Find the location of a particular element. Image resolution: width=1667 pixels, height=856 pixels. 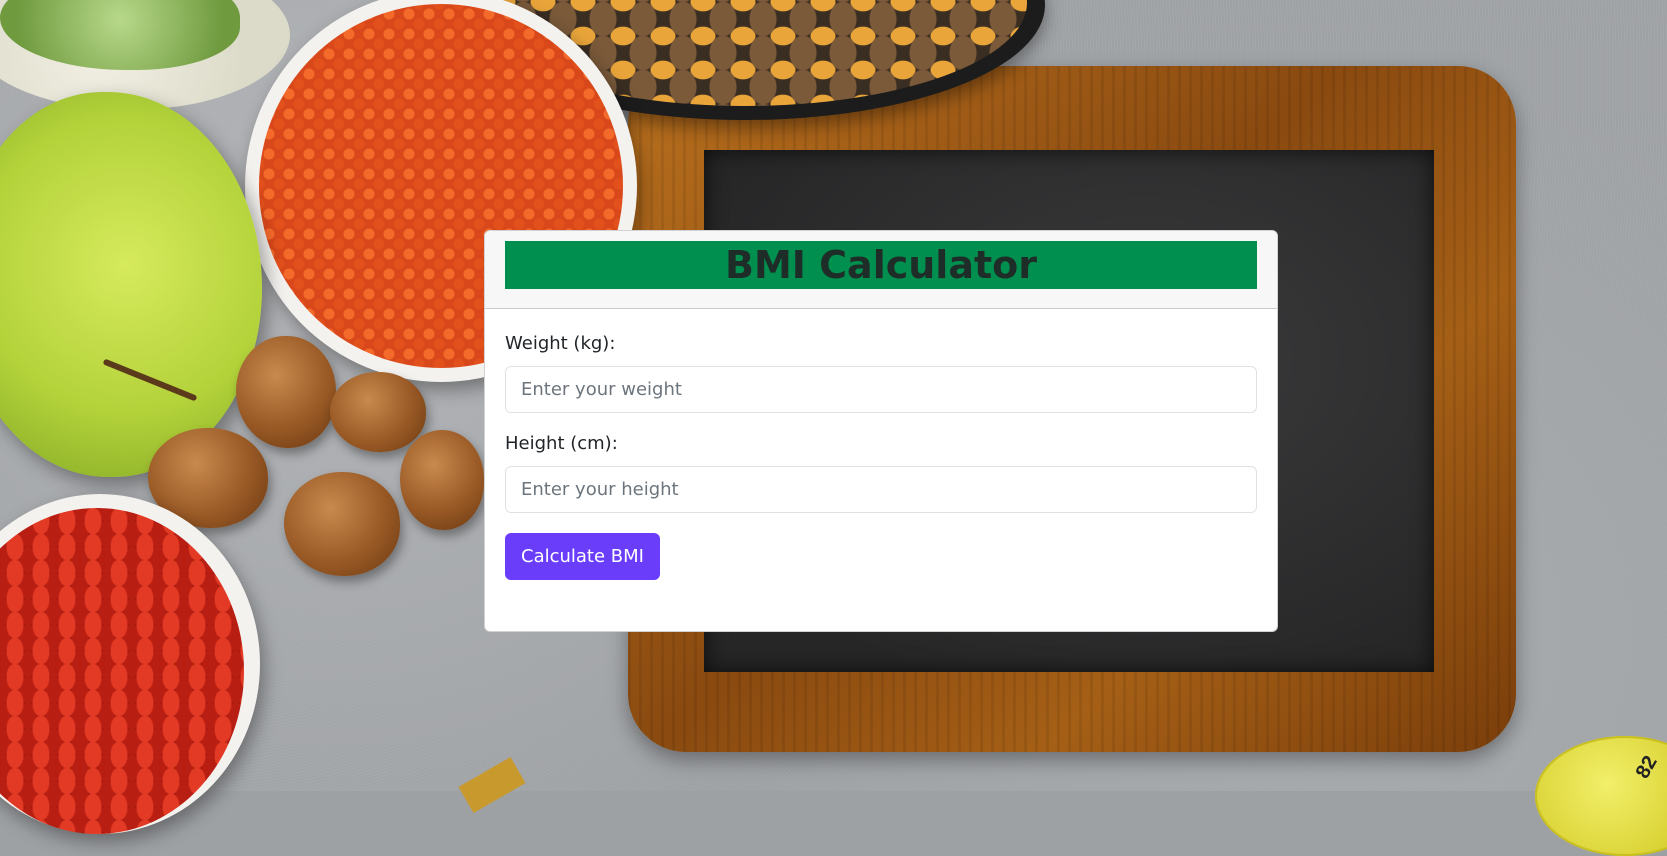

calculate-bmi-button: Calculate BMI is located at coordinates (582, 556).